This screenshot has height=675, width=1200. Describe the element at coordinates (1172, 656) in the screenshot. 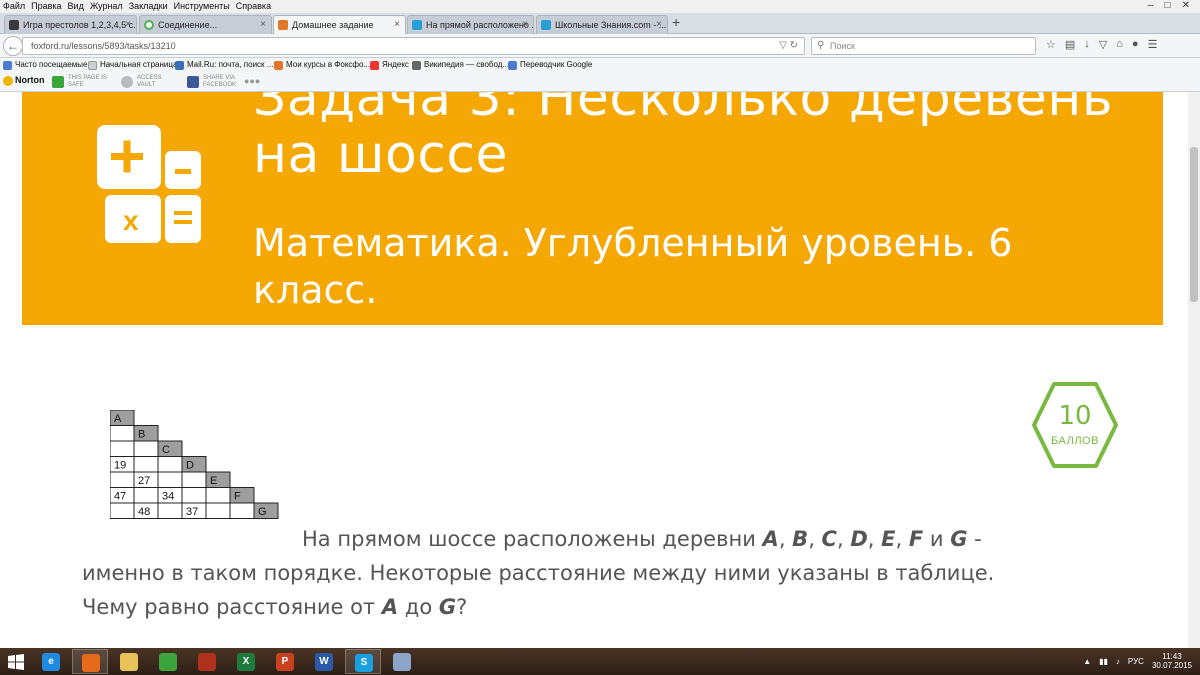

I see `clock-time: 11:43` at that location.